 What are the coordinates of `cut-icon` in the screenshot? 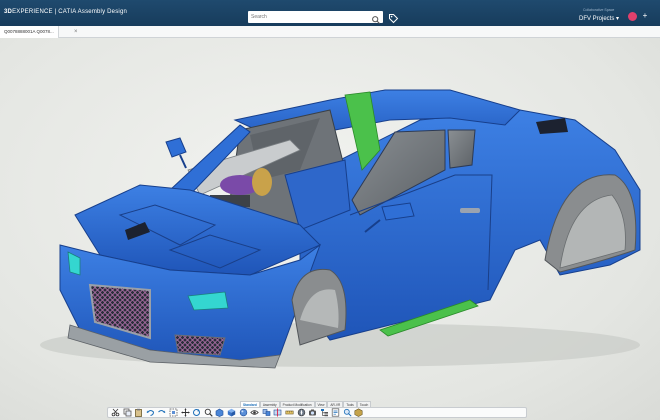 It's located at (115, 412).